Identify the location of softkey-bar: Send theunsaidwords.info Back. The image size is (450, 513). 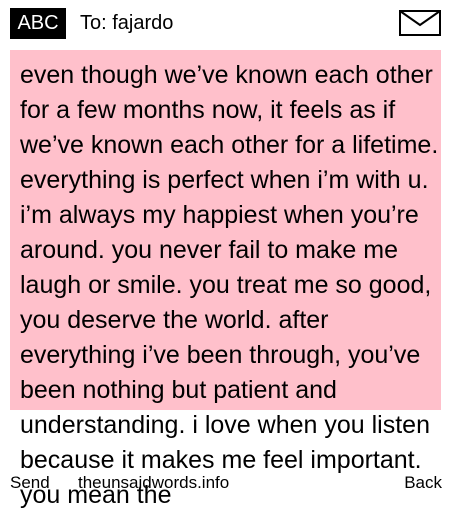
(225, 486).